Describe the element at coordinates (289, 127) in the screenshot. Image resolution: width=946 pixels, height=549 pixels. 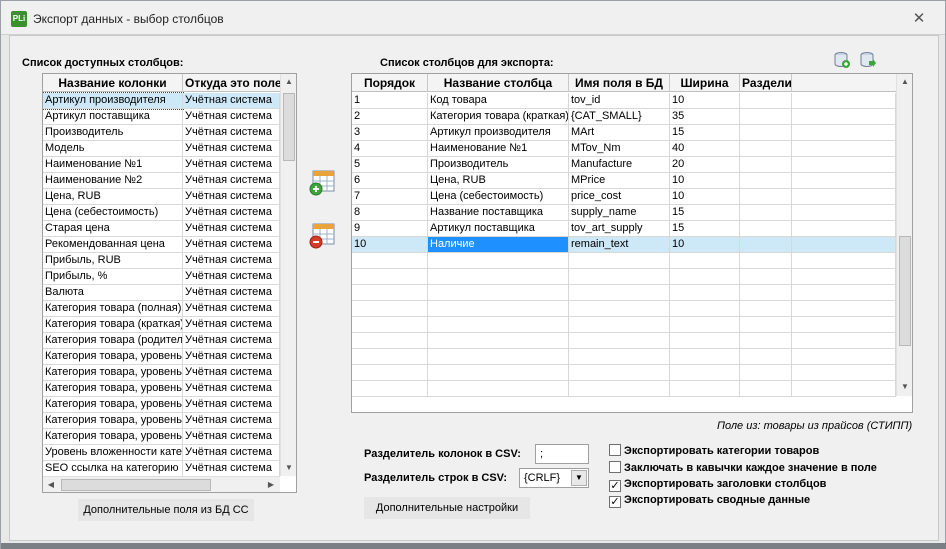
I see `scroll-thumb` at that location.